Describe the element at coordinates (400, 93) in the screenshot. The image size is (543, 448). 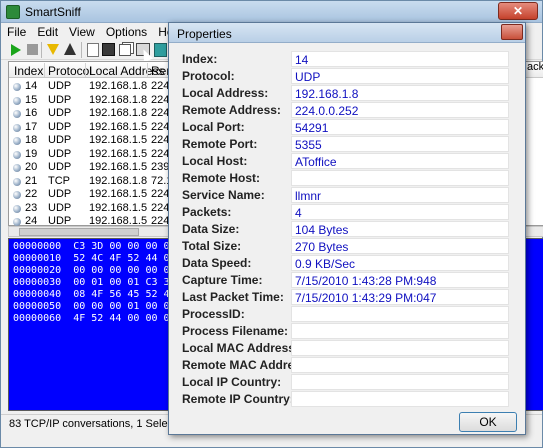
I see `property-value-field: 192.168.1.8` at that location.